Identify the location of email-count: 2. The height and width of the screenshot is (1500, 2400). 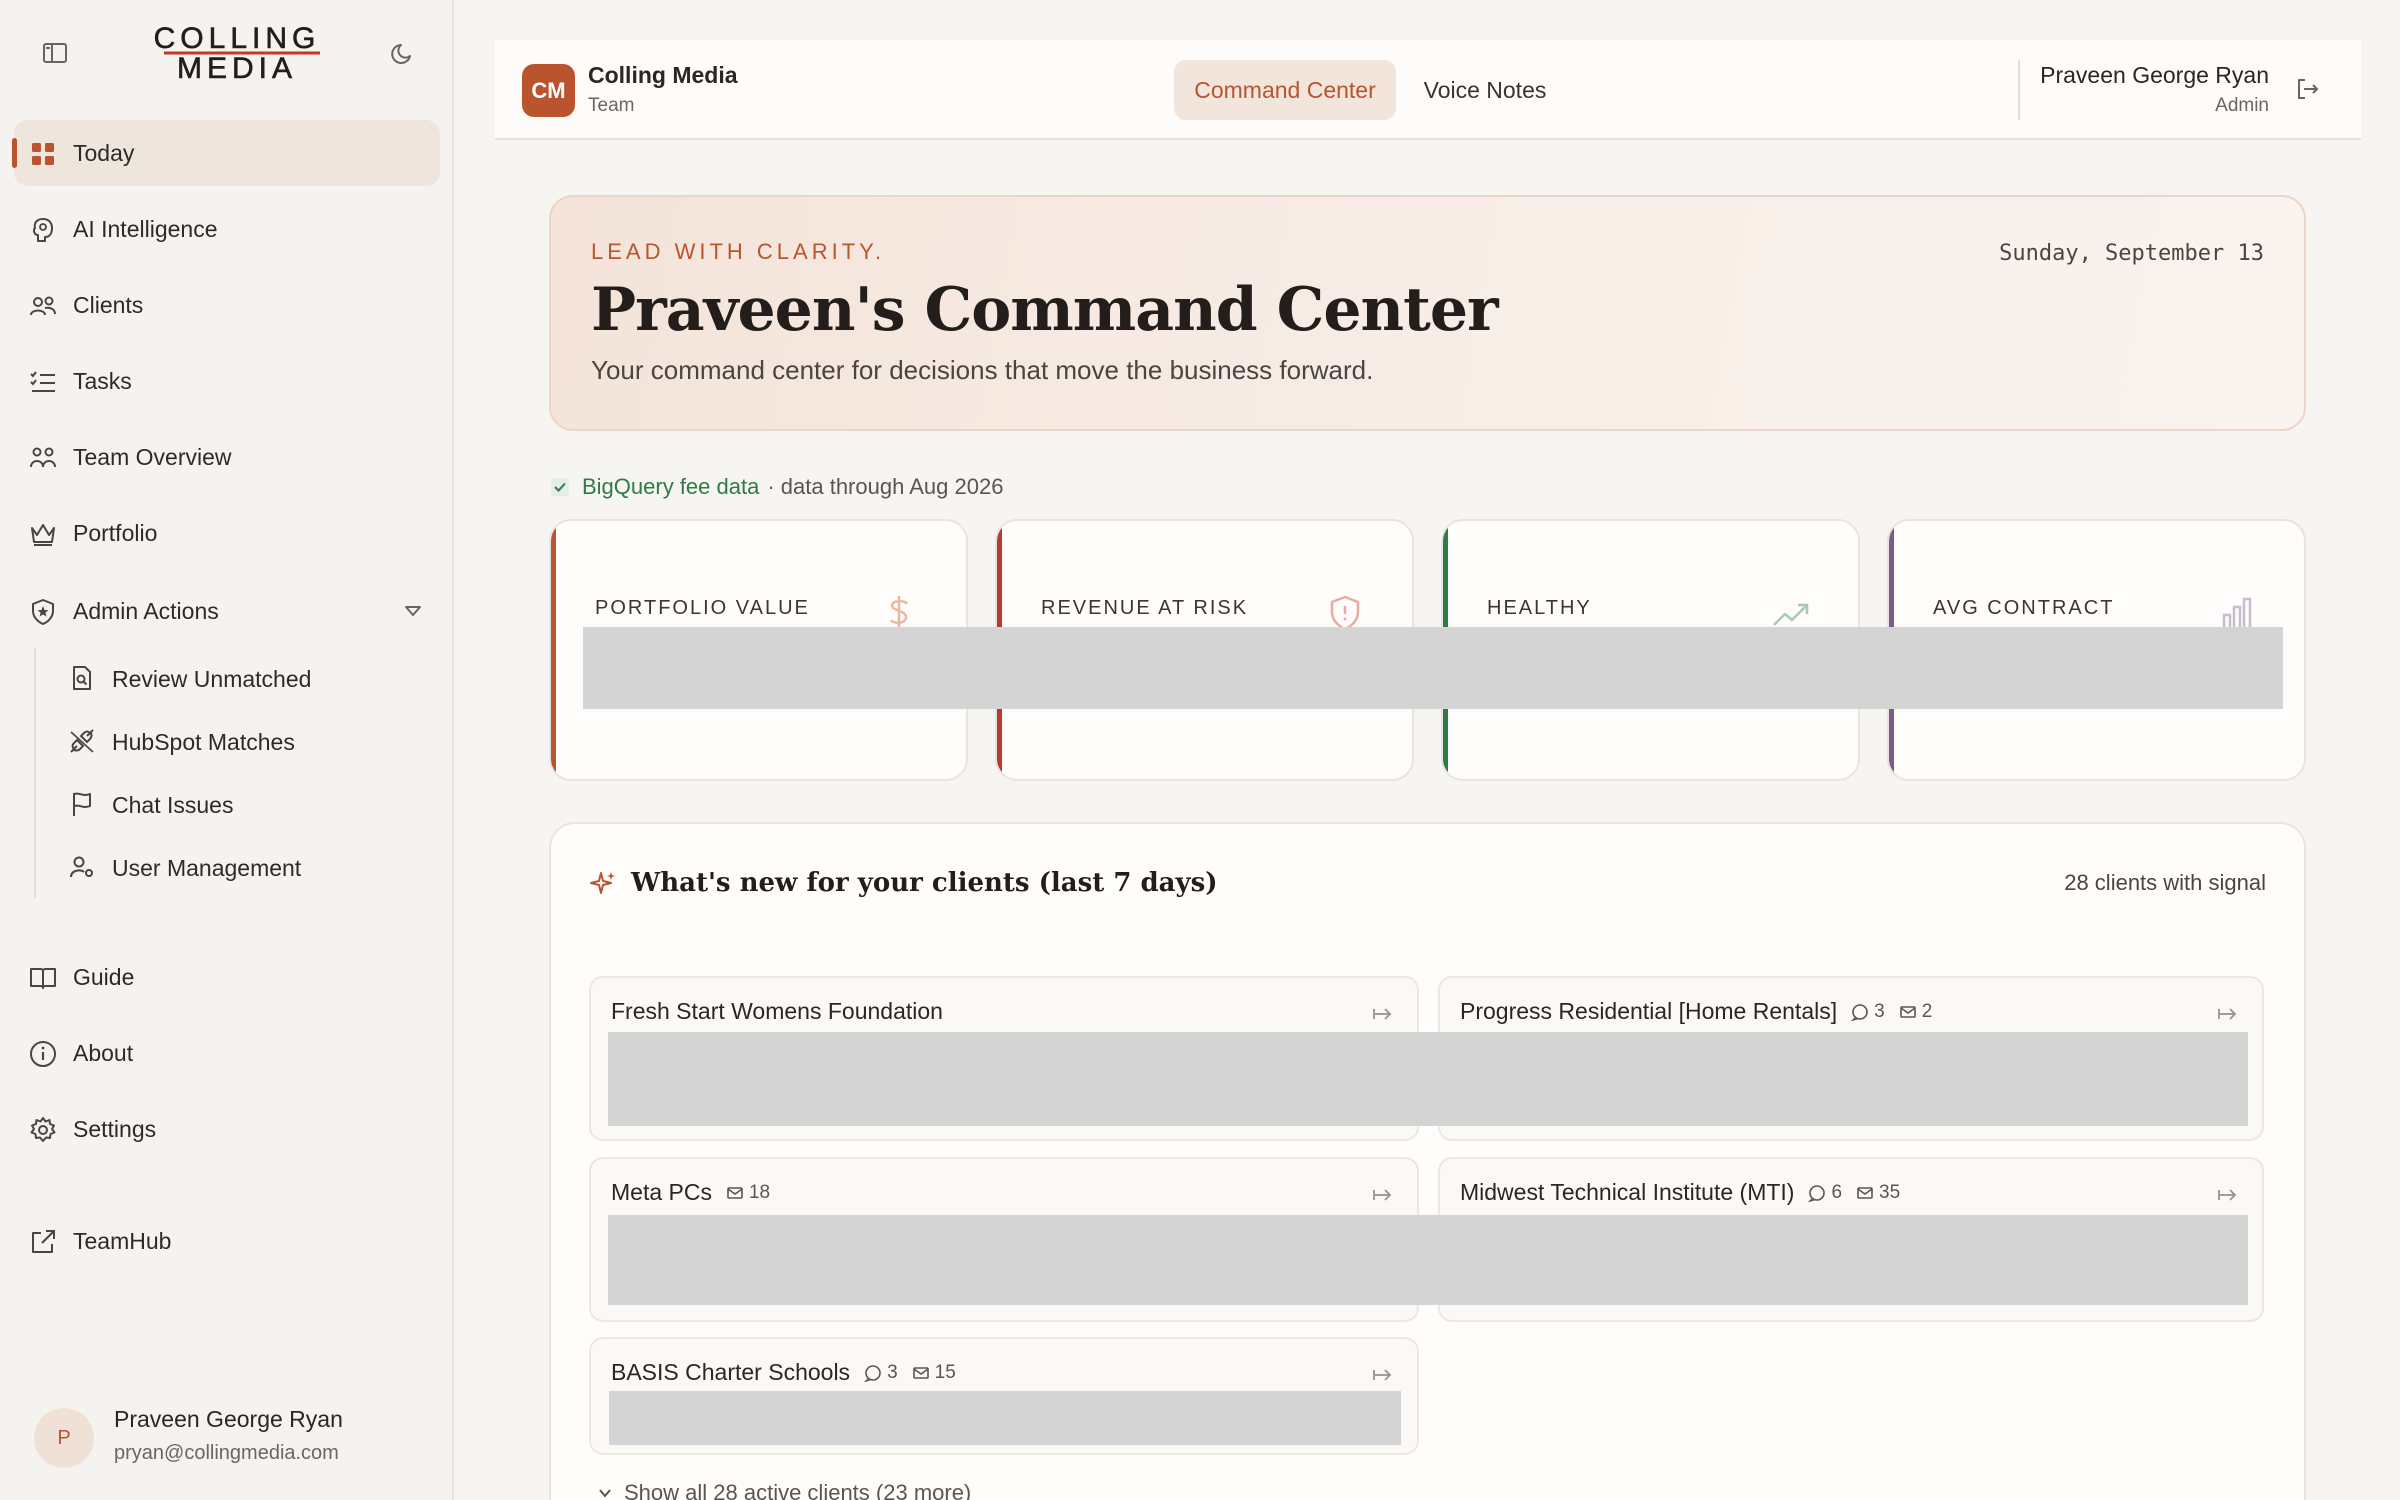
(1915, 1012).